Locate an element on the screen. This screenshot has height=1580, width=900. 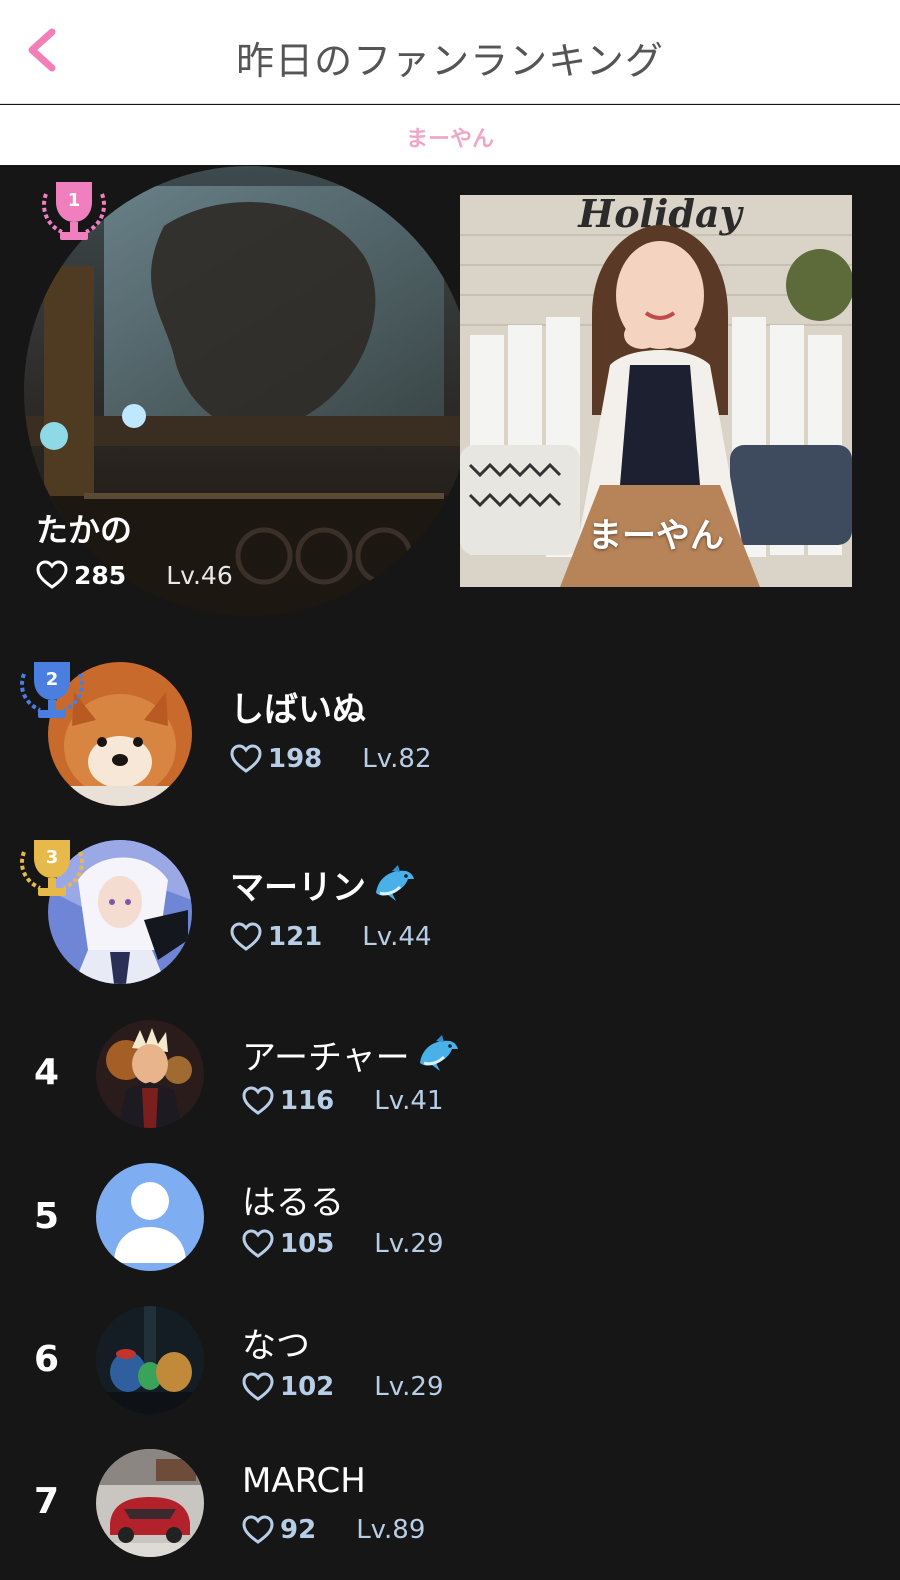
rank-5-stats: 105 Lv.29 is located at coordinates (342, 1244).